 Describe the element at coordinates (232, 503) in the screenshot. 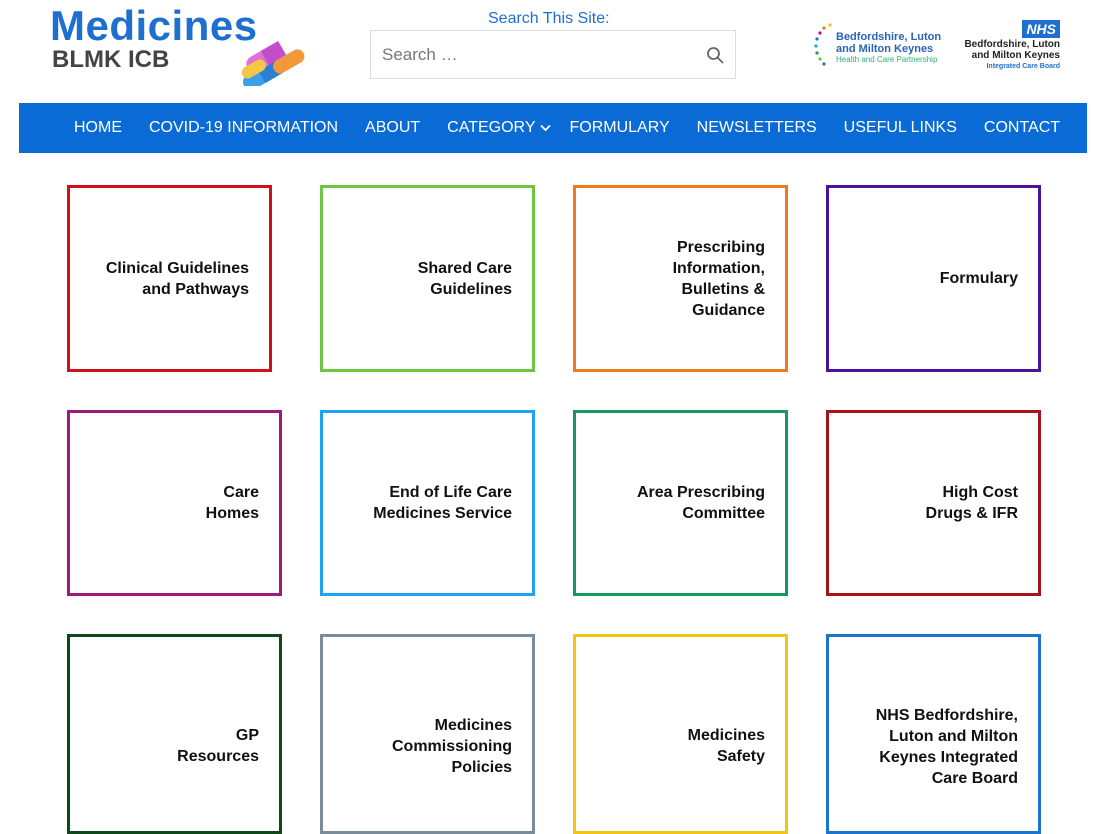

I see `tile-label: Care Homes` at that location.